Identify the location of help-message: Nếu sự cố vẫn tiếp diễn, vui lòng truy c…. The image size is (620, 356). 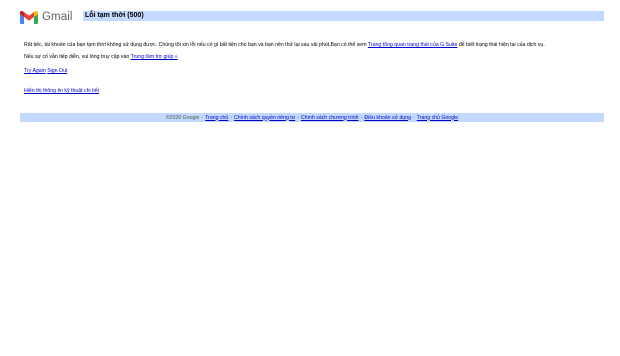
(101, 57).